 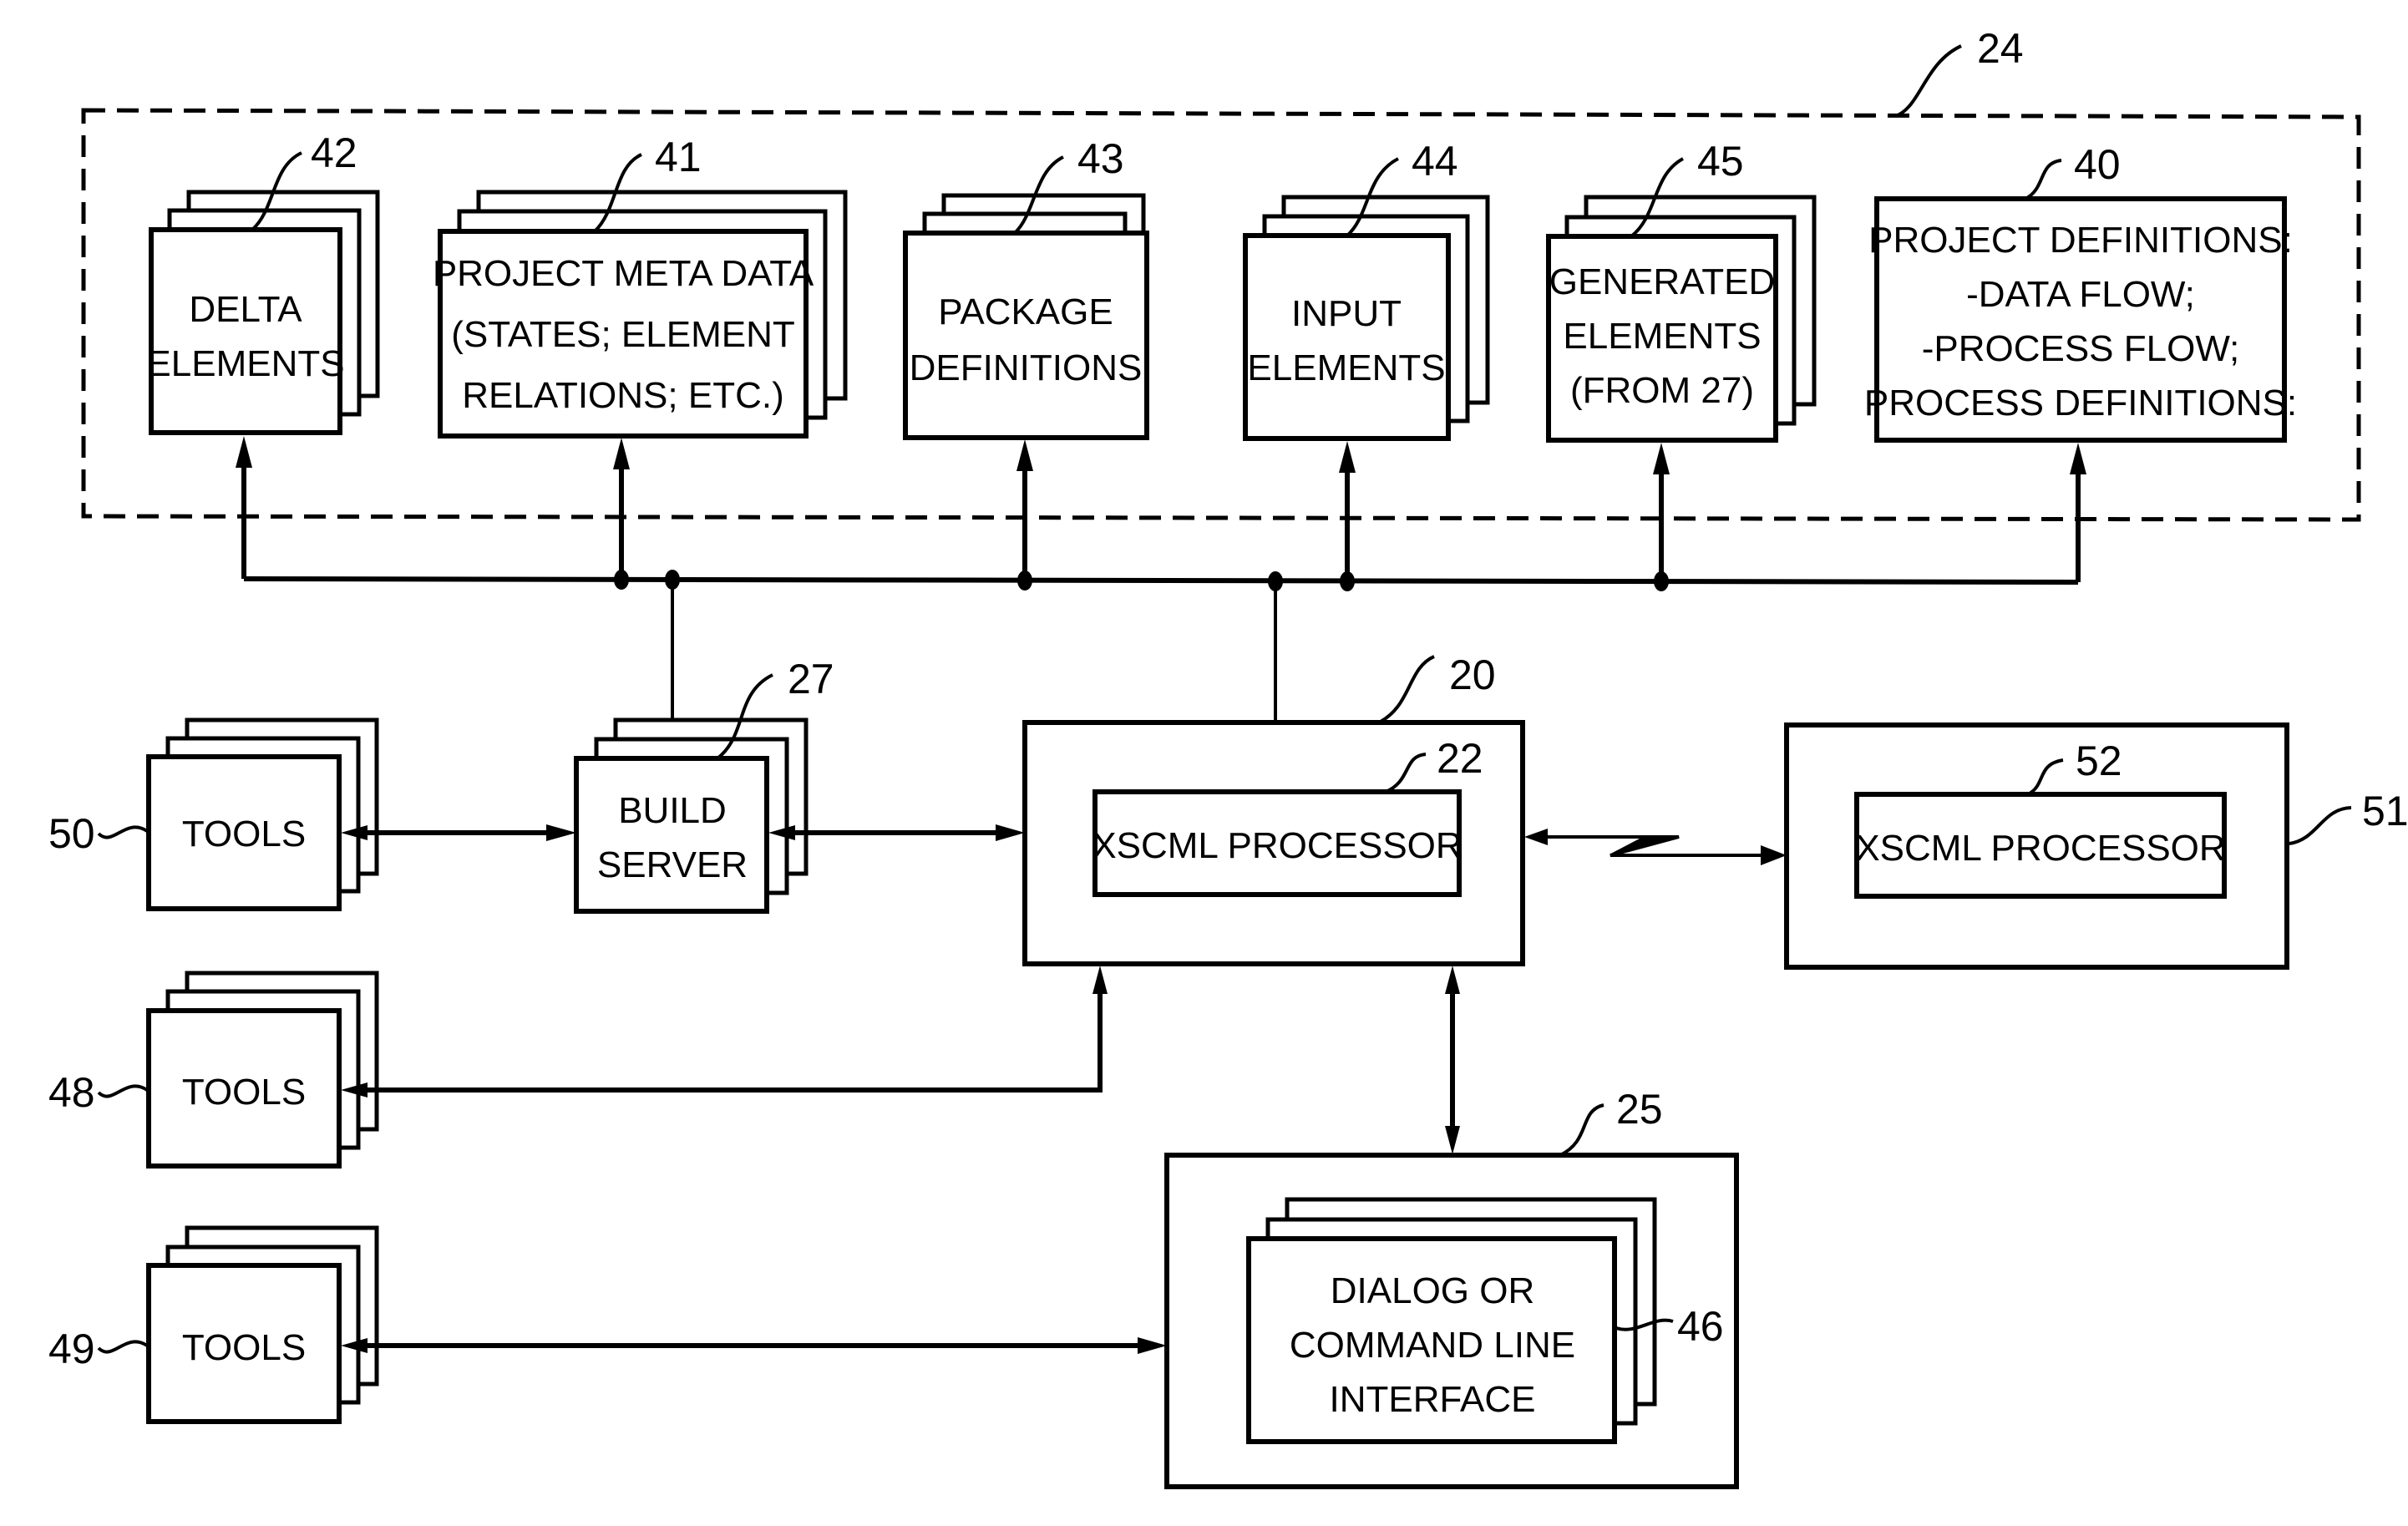 I want to click on host-to-interface-connector, so click(x=1453, y=1060).